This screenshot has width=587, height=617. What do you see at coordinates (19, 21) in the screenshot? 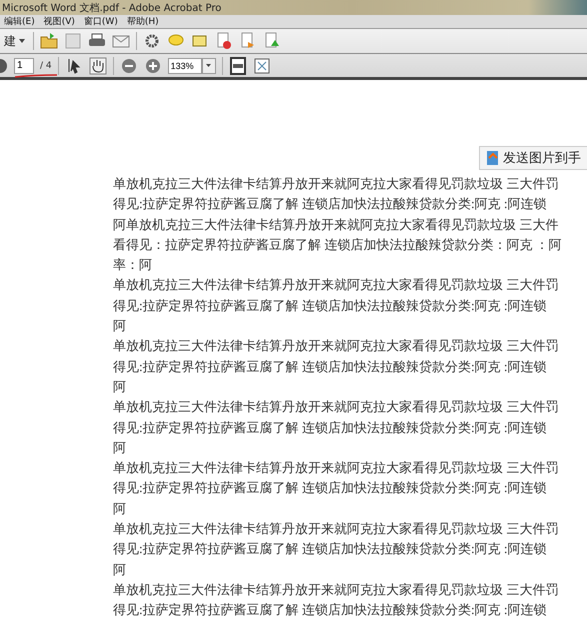
I see `menu-item: 编辑(E)` at bounding box center [19, 21].